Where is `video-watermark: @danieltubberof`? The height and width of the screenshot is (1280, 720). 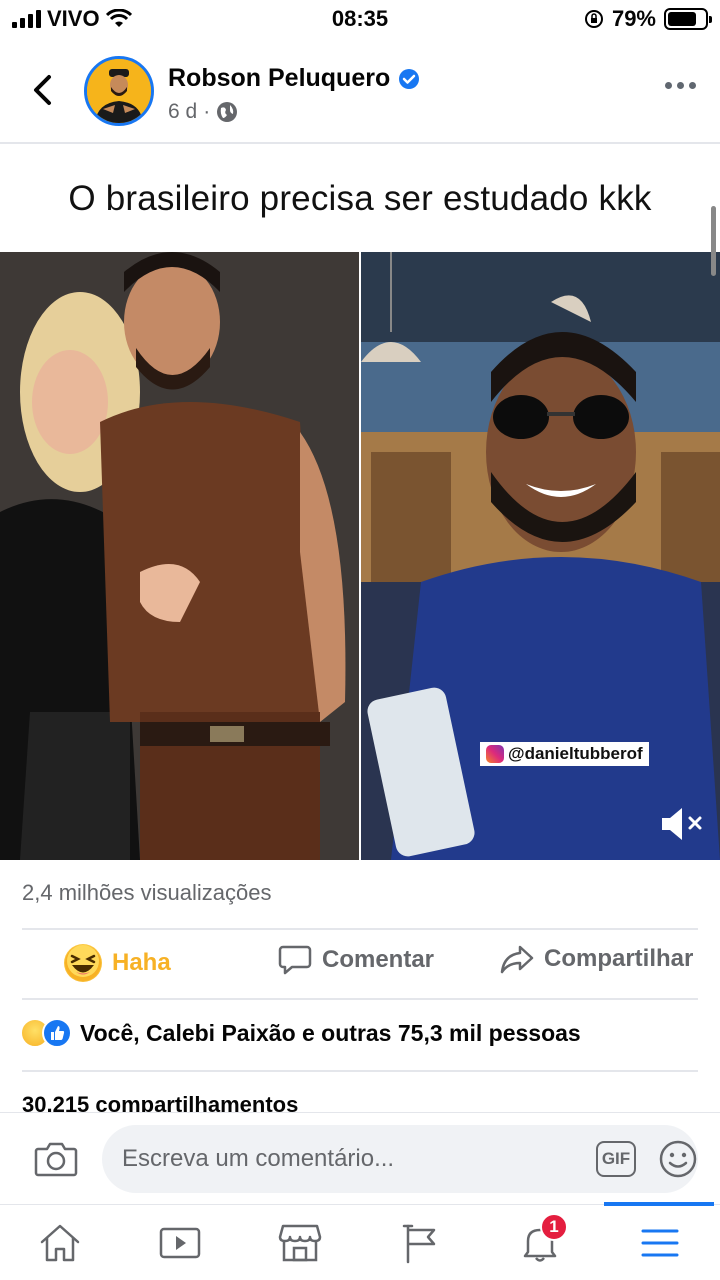 video-watermark: @danieltubberof is located at coordinates (564, 754).